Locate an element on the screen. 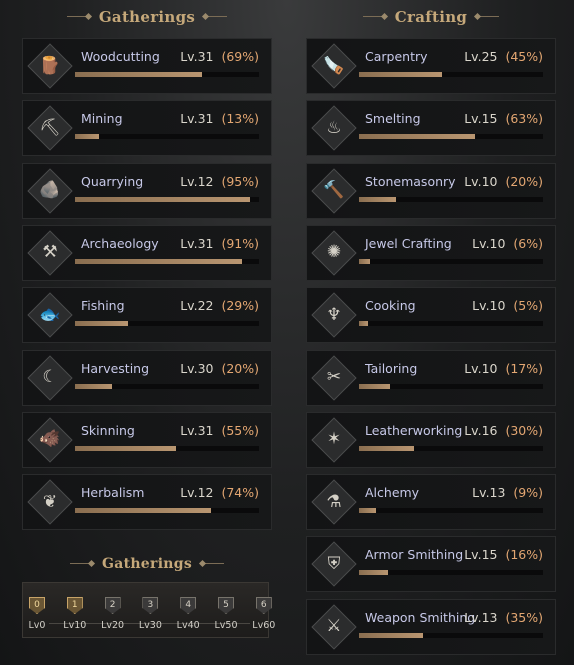  skill-level: Lv.15 (16%) is located at coordinates (503, 554).